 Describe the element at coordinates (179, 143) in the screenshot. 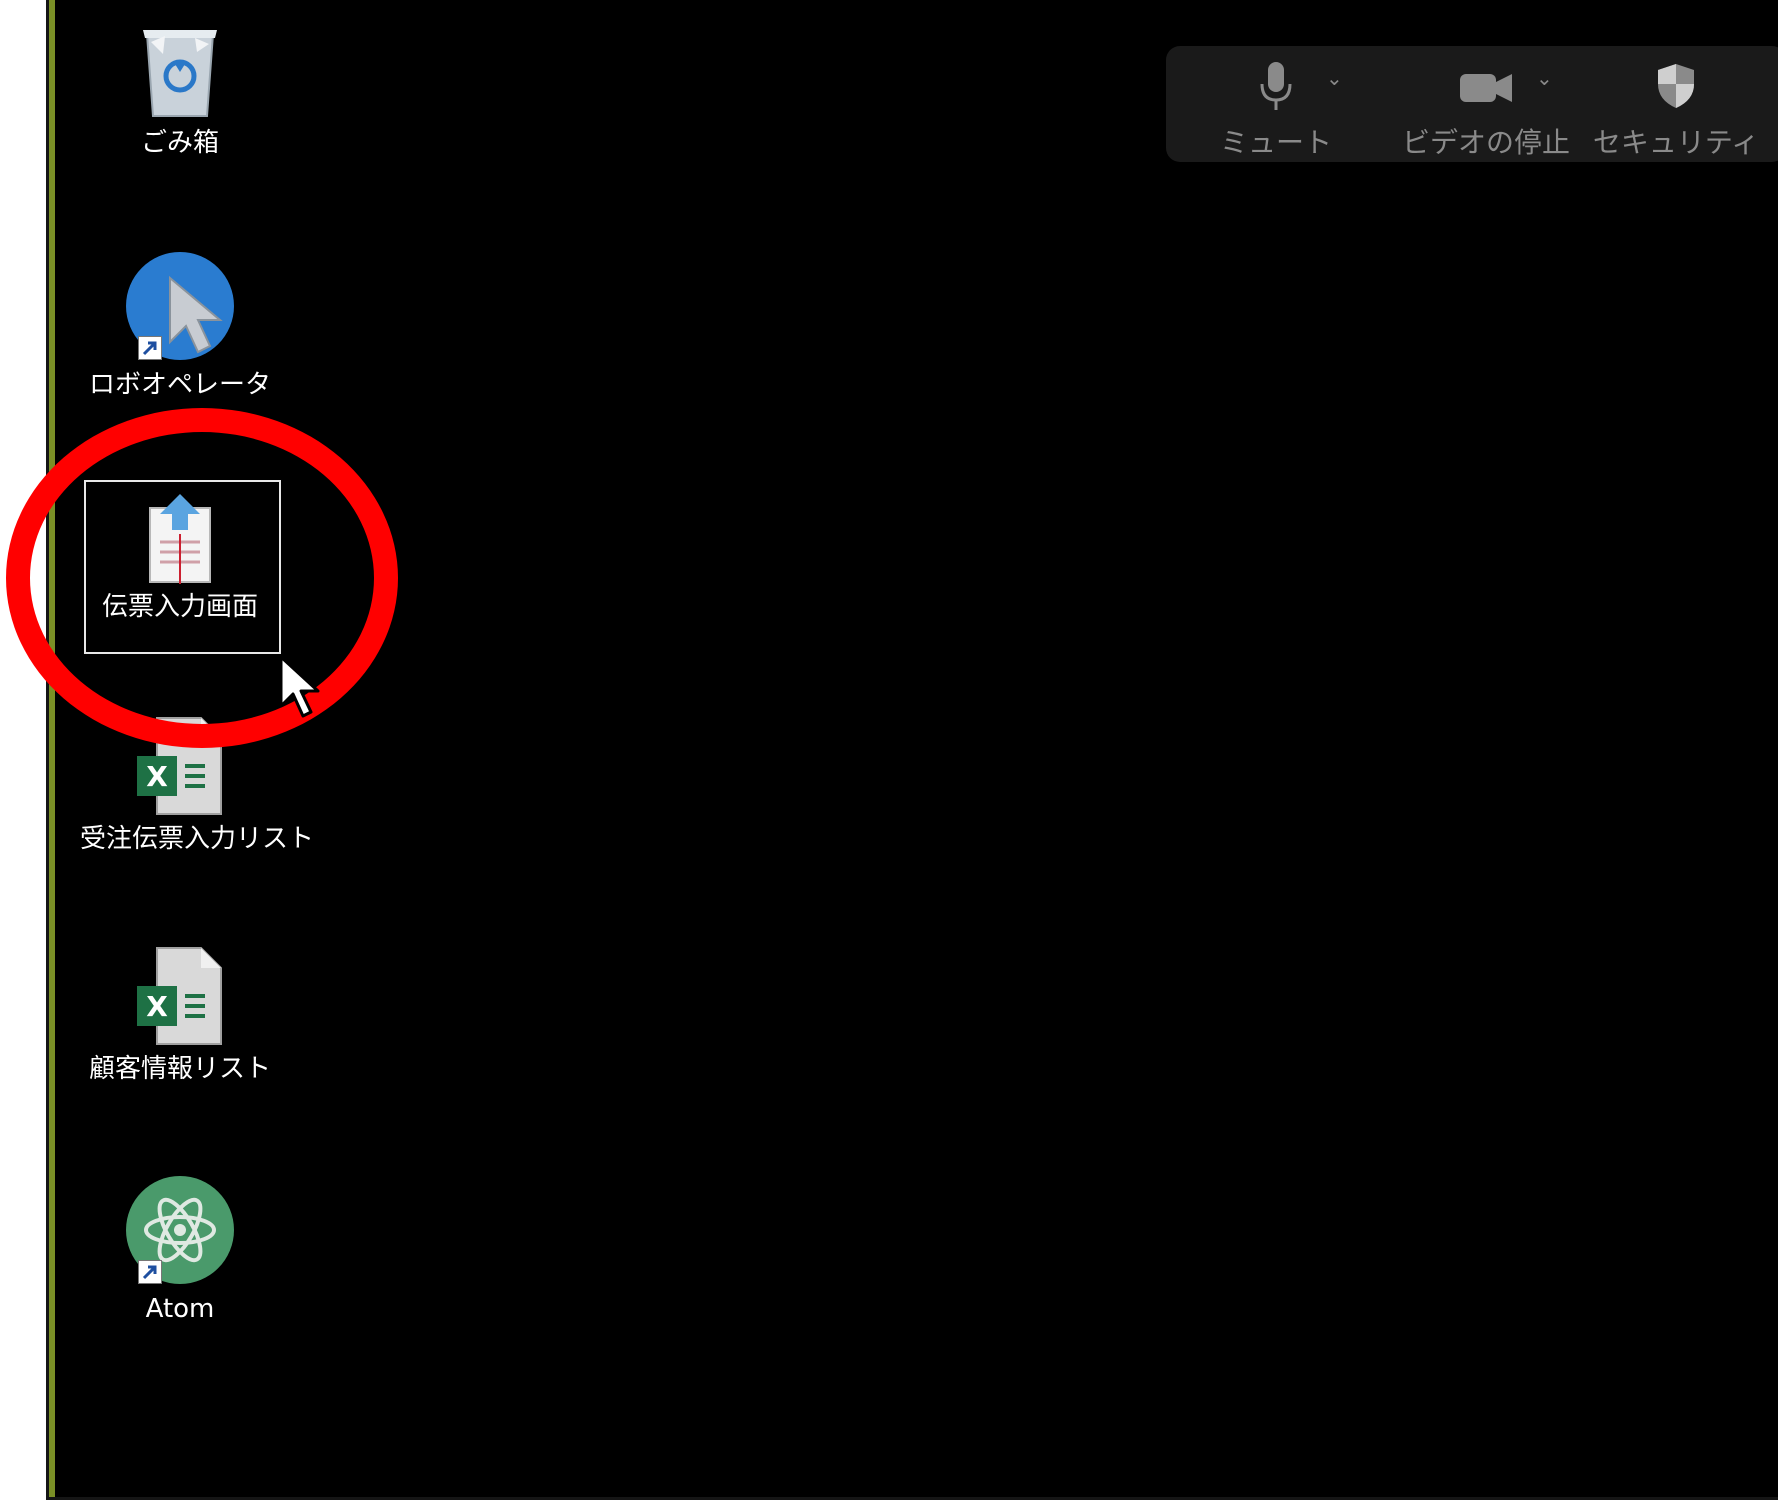

I see `icon-label: ごみ箱` at that location.